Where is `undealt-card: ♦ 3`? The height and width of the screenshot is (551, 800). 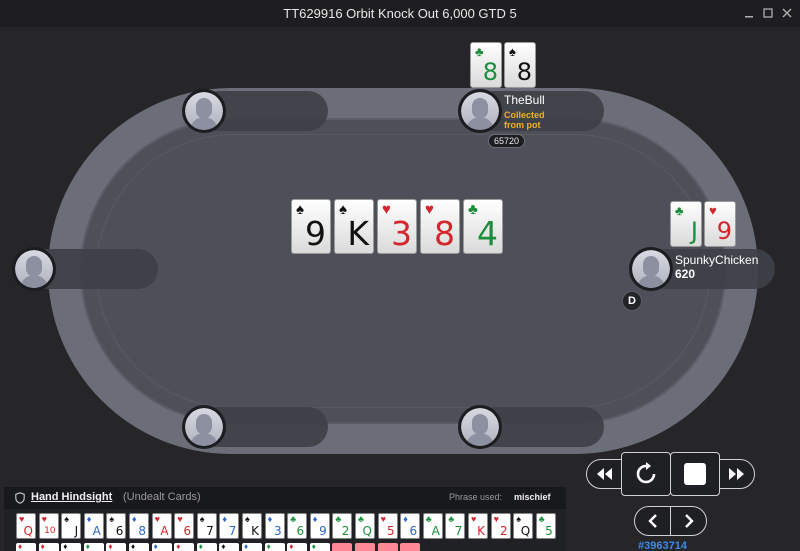 undealt-card: ♦ 3 is located at coordinates (274, 526).